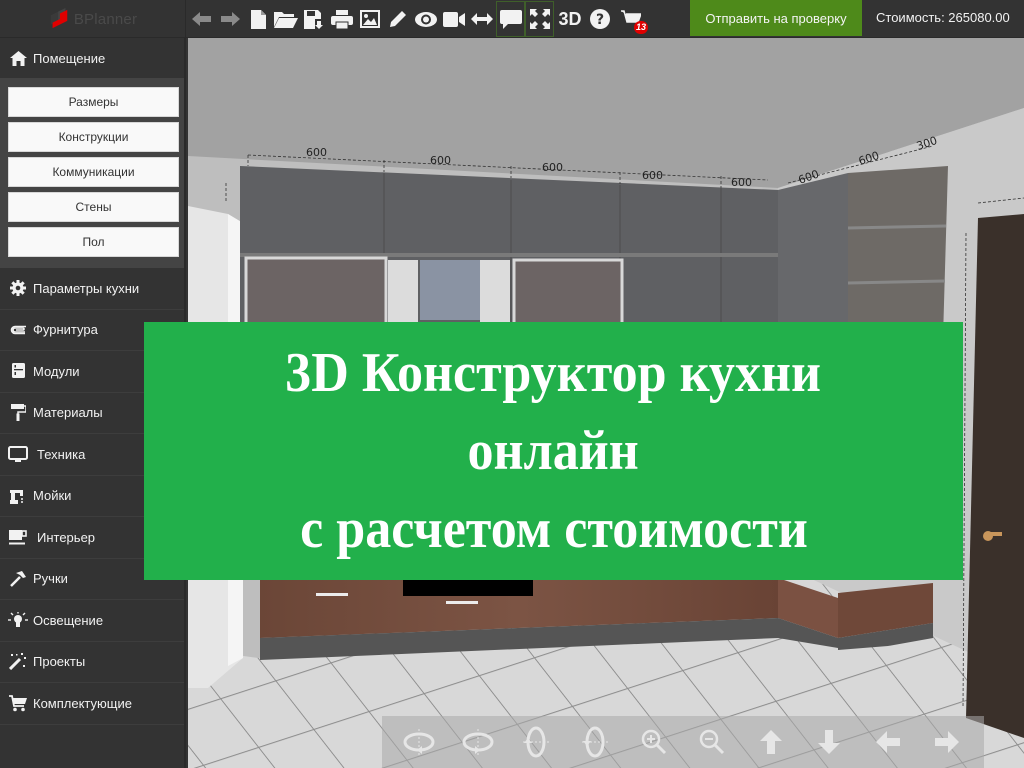 This screenshot has height=768, width=1024. Describe the element at coordinates (18, 496) in the screenshot. I see `faucet-icon` at that location.